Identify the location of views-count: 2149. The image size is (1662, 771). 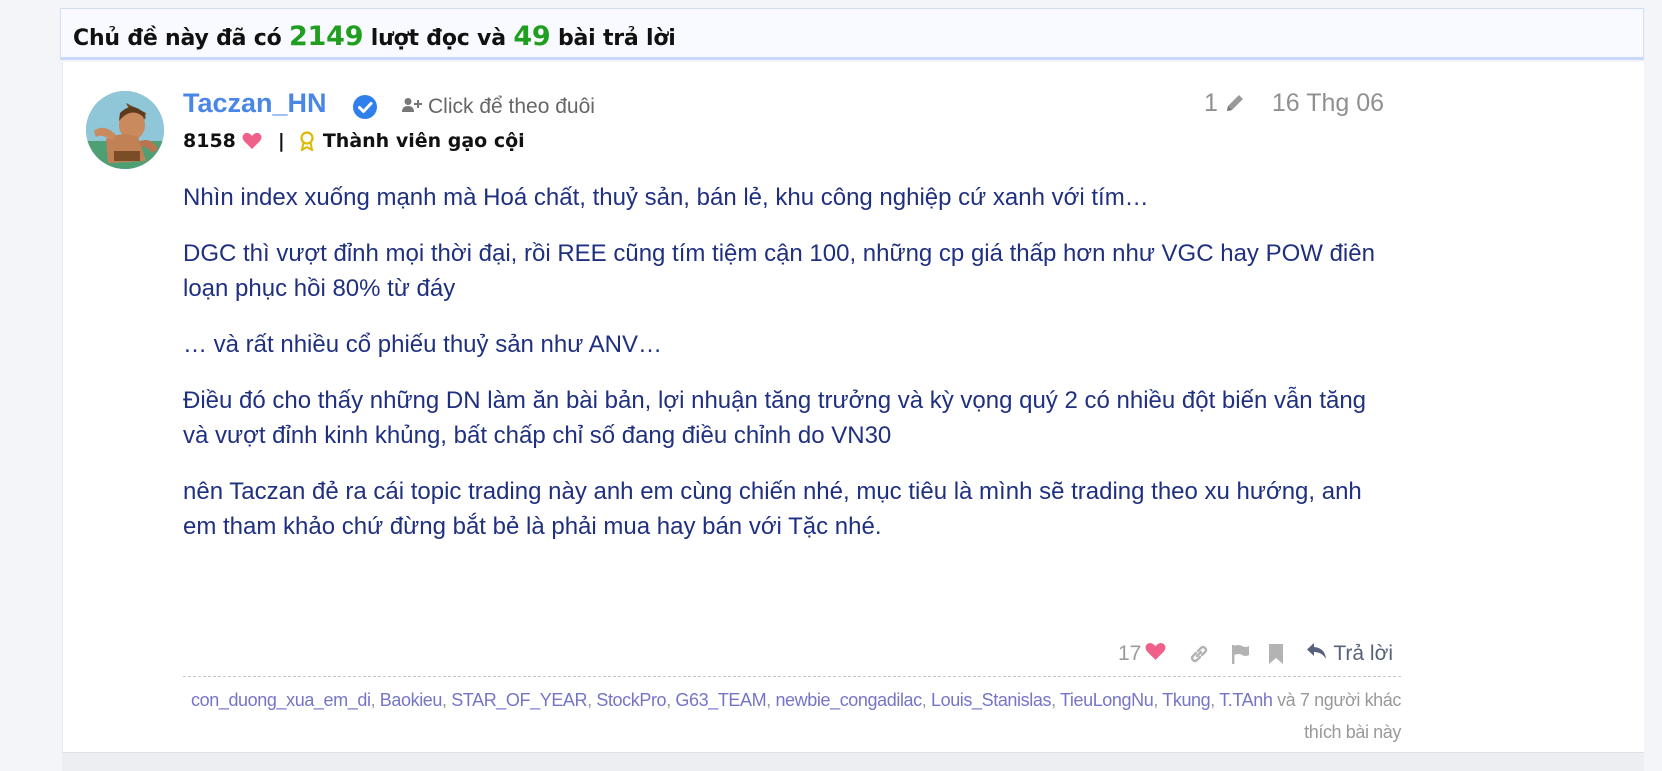
(326, 36).